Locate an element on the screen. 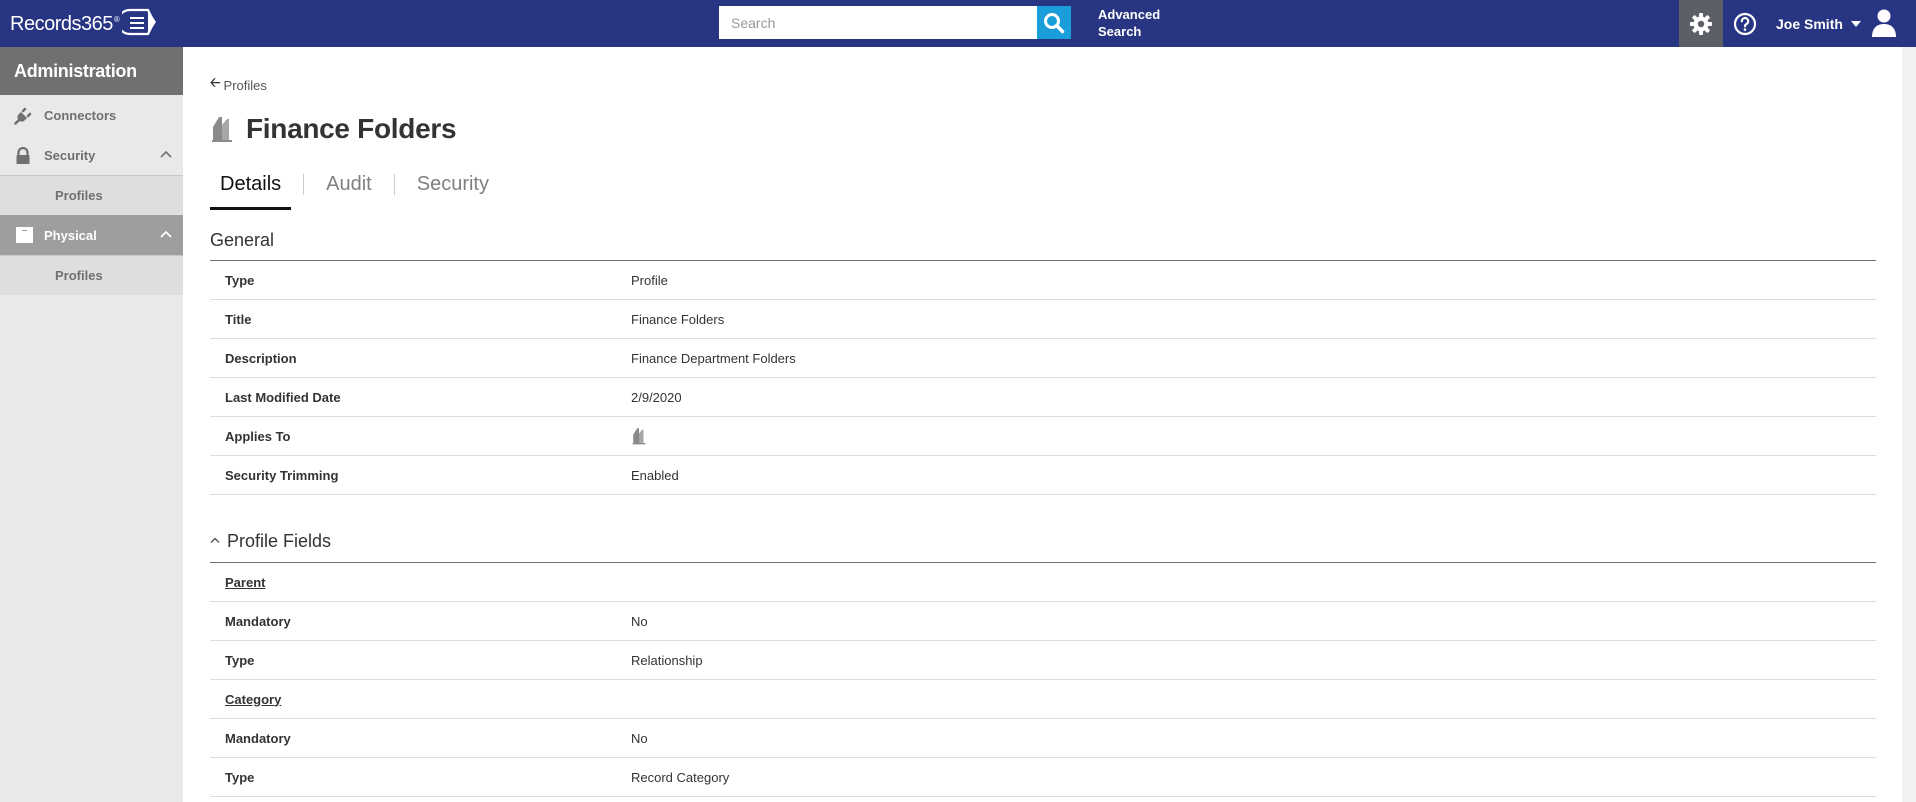 Image resolution: width=1916 pixels, height=802 pixels. row-label: Title is located at coordinates (238, 319).